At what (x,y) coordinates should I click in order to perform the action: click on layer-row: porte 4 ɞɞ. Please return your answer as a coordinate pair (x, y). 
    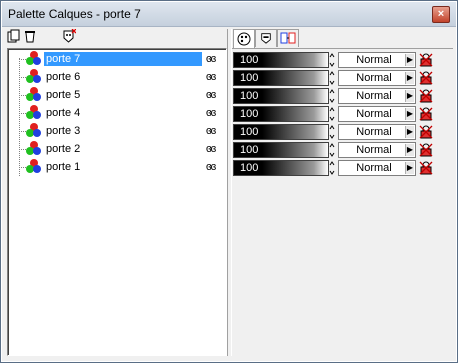
    Looking at the image, I should click on (116, 113).